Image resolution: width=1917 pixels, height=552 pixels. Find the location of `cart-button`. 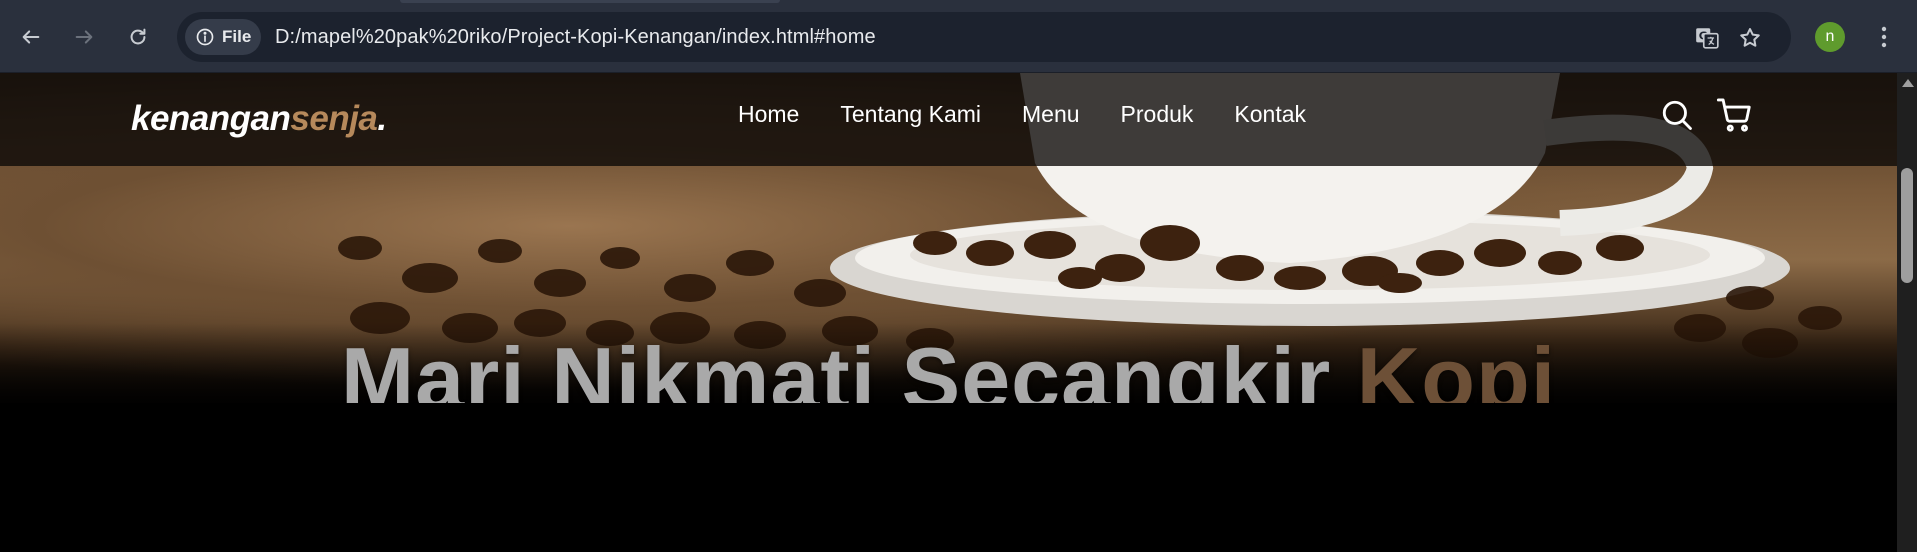

cart-button is located at coordinates (1735, 115).